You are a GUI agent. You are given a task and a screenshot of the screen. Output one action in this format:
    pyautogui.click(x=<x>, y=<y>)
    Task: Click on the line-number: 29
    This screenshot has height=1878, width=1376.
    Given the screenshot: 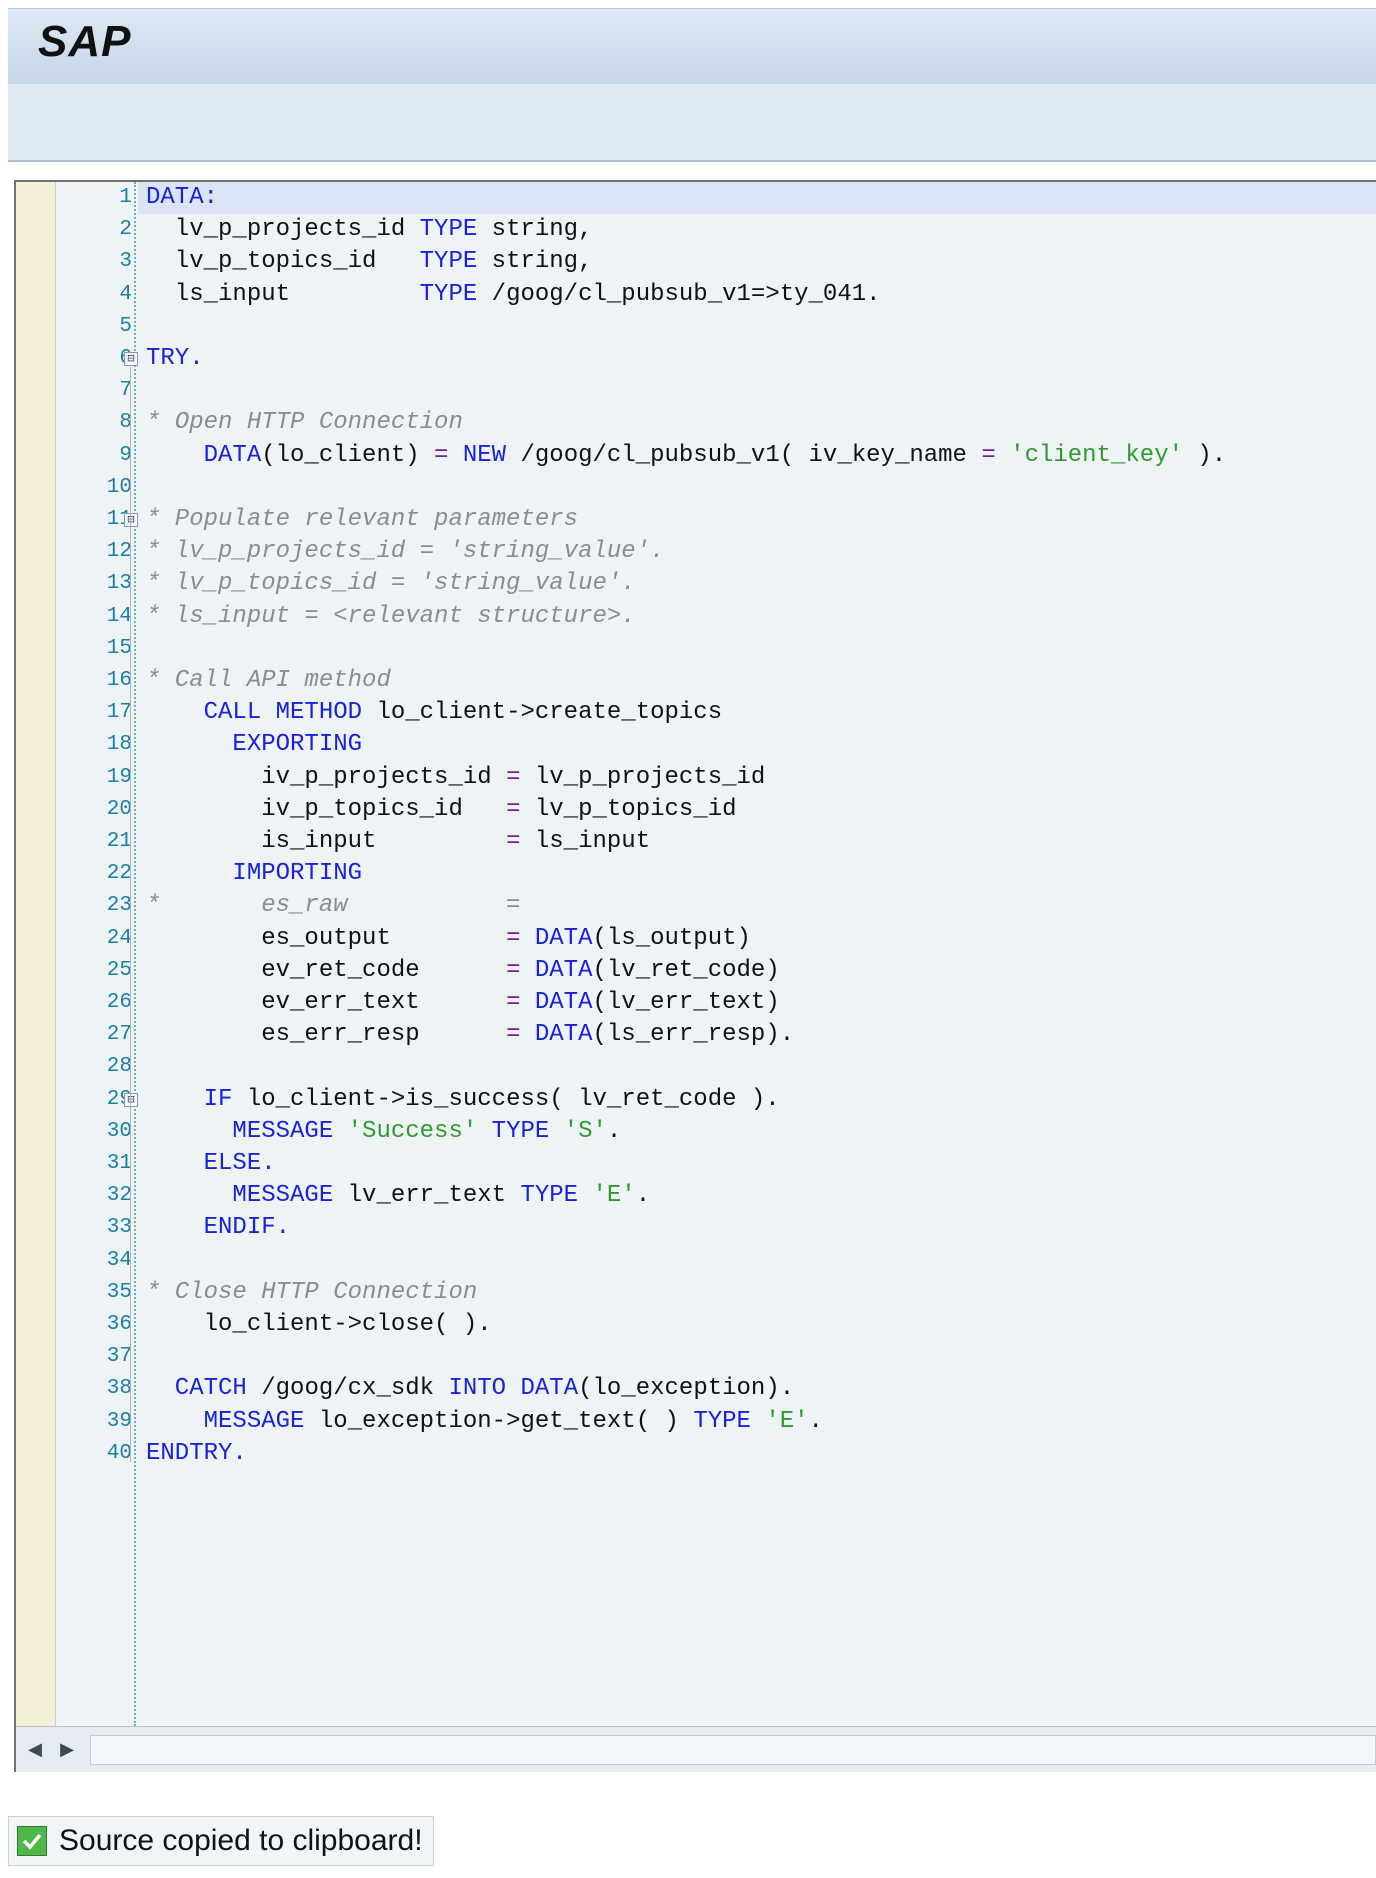 What is the action you would take?
    pyautogui.click(x=119, y=1099)
    